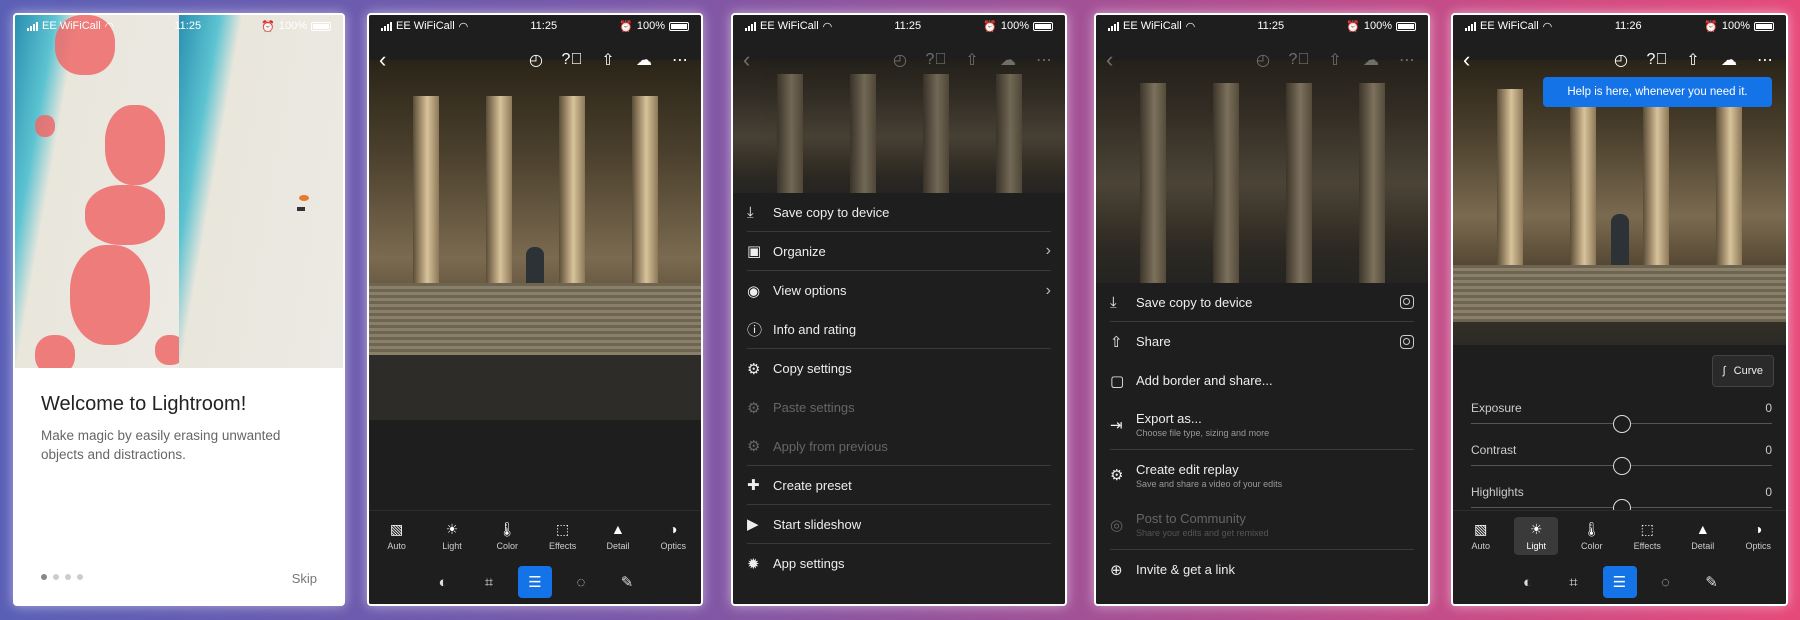  I want to click on editor-topbar: ‹ ◴ ?⃝ ⇧ ☁ ⋯, so click(899, 60).